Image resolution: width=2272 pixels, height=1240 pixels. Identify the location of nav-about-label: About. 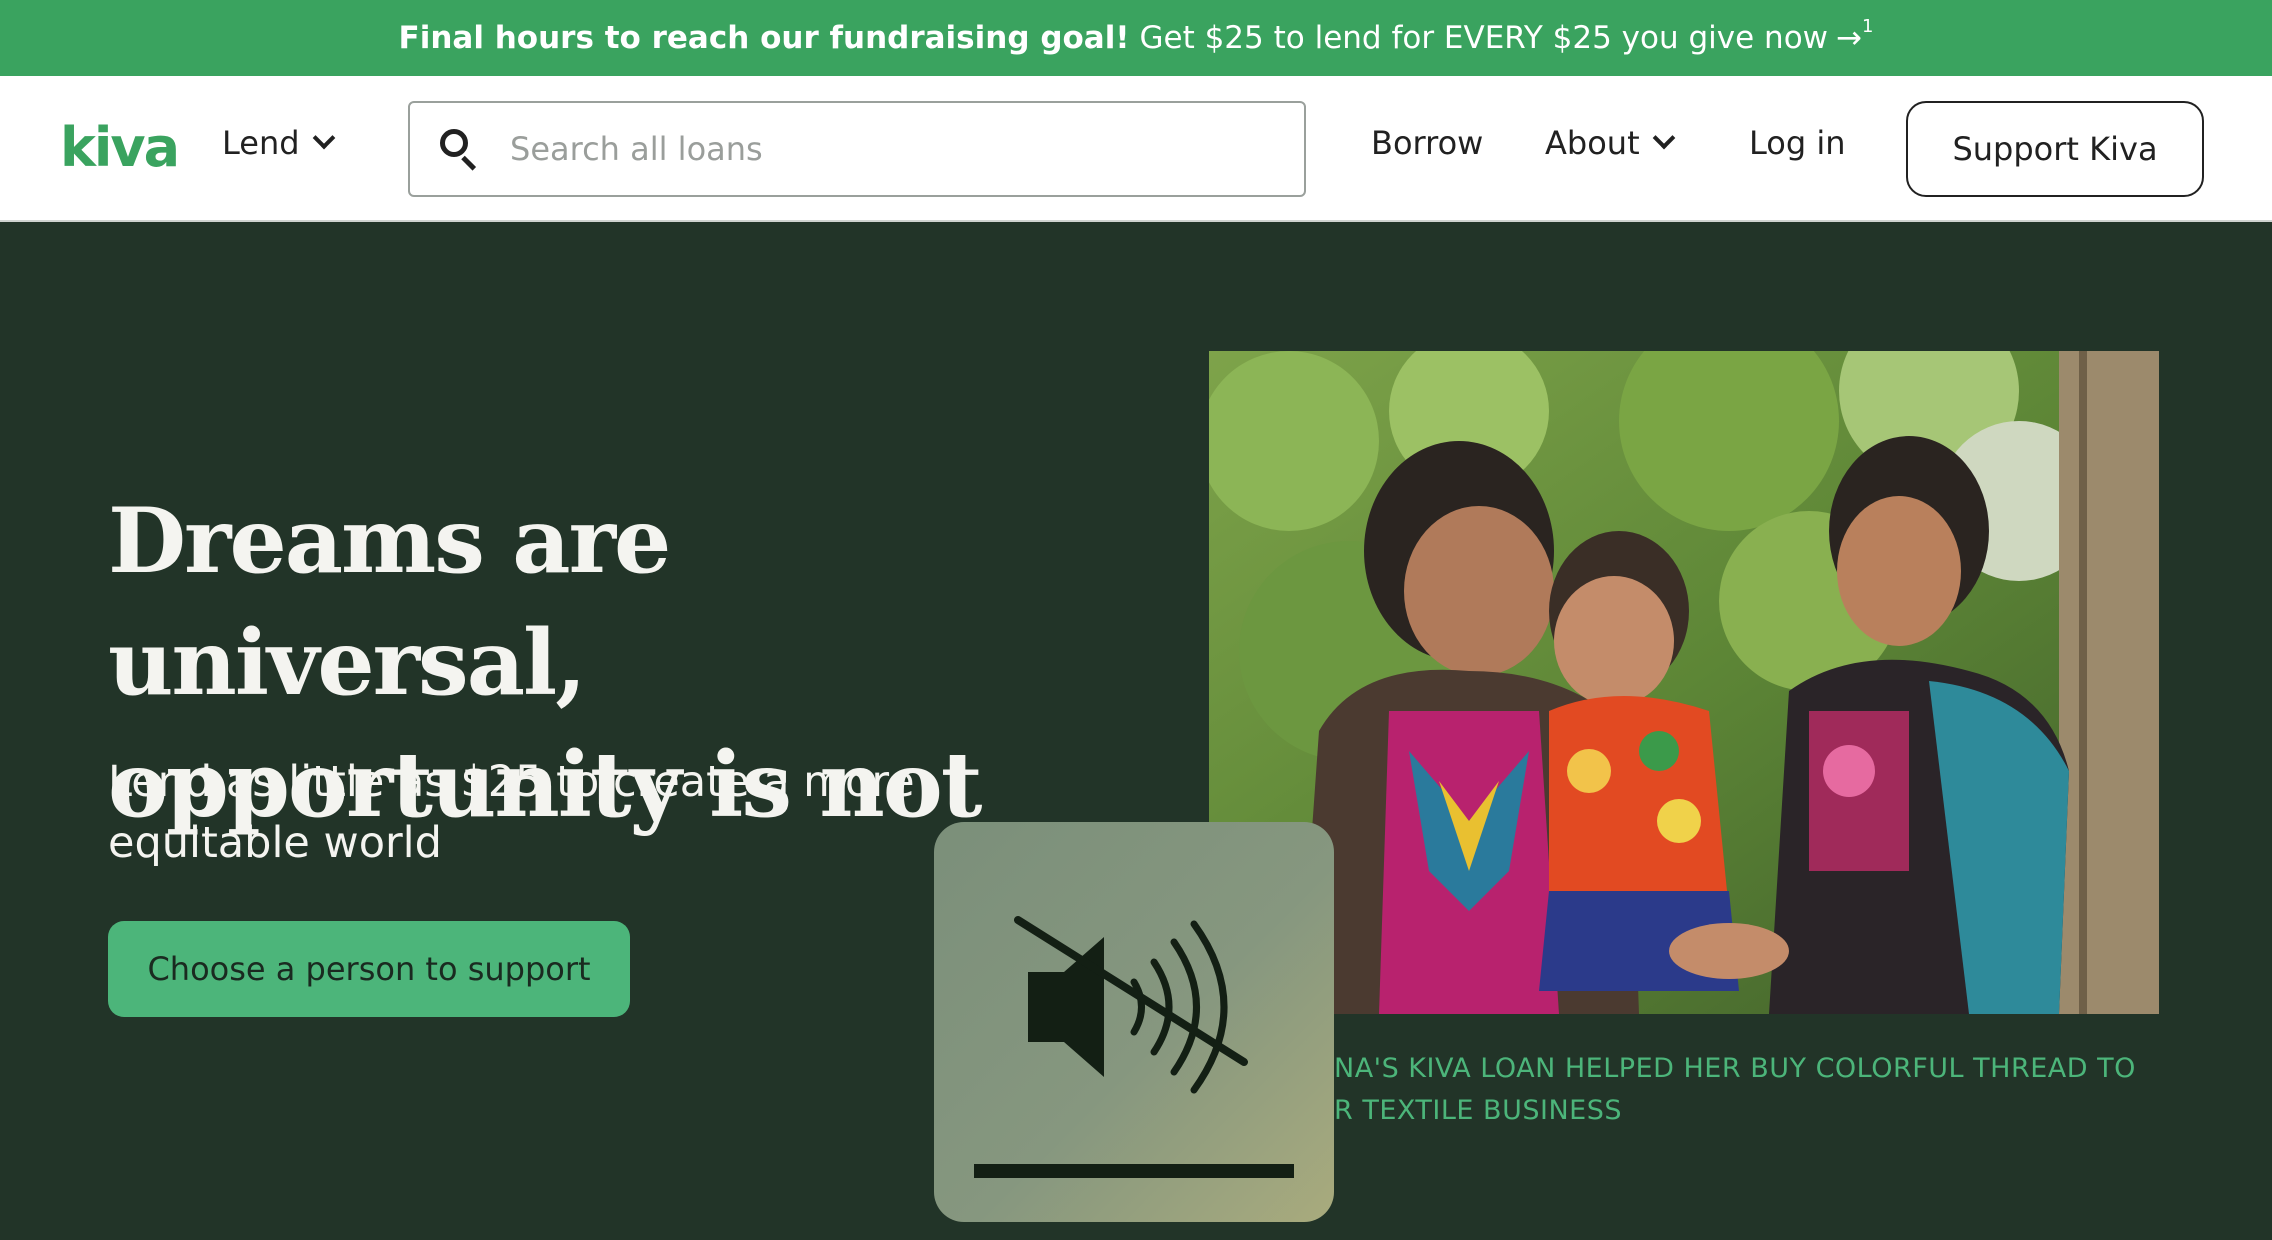
(1592, 143).